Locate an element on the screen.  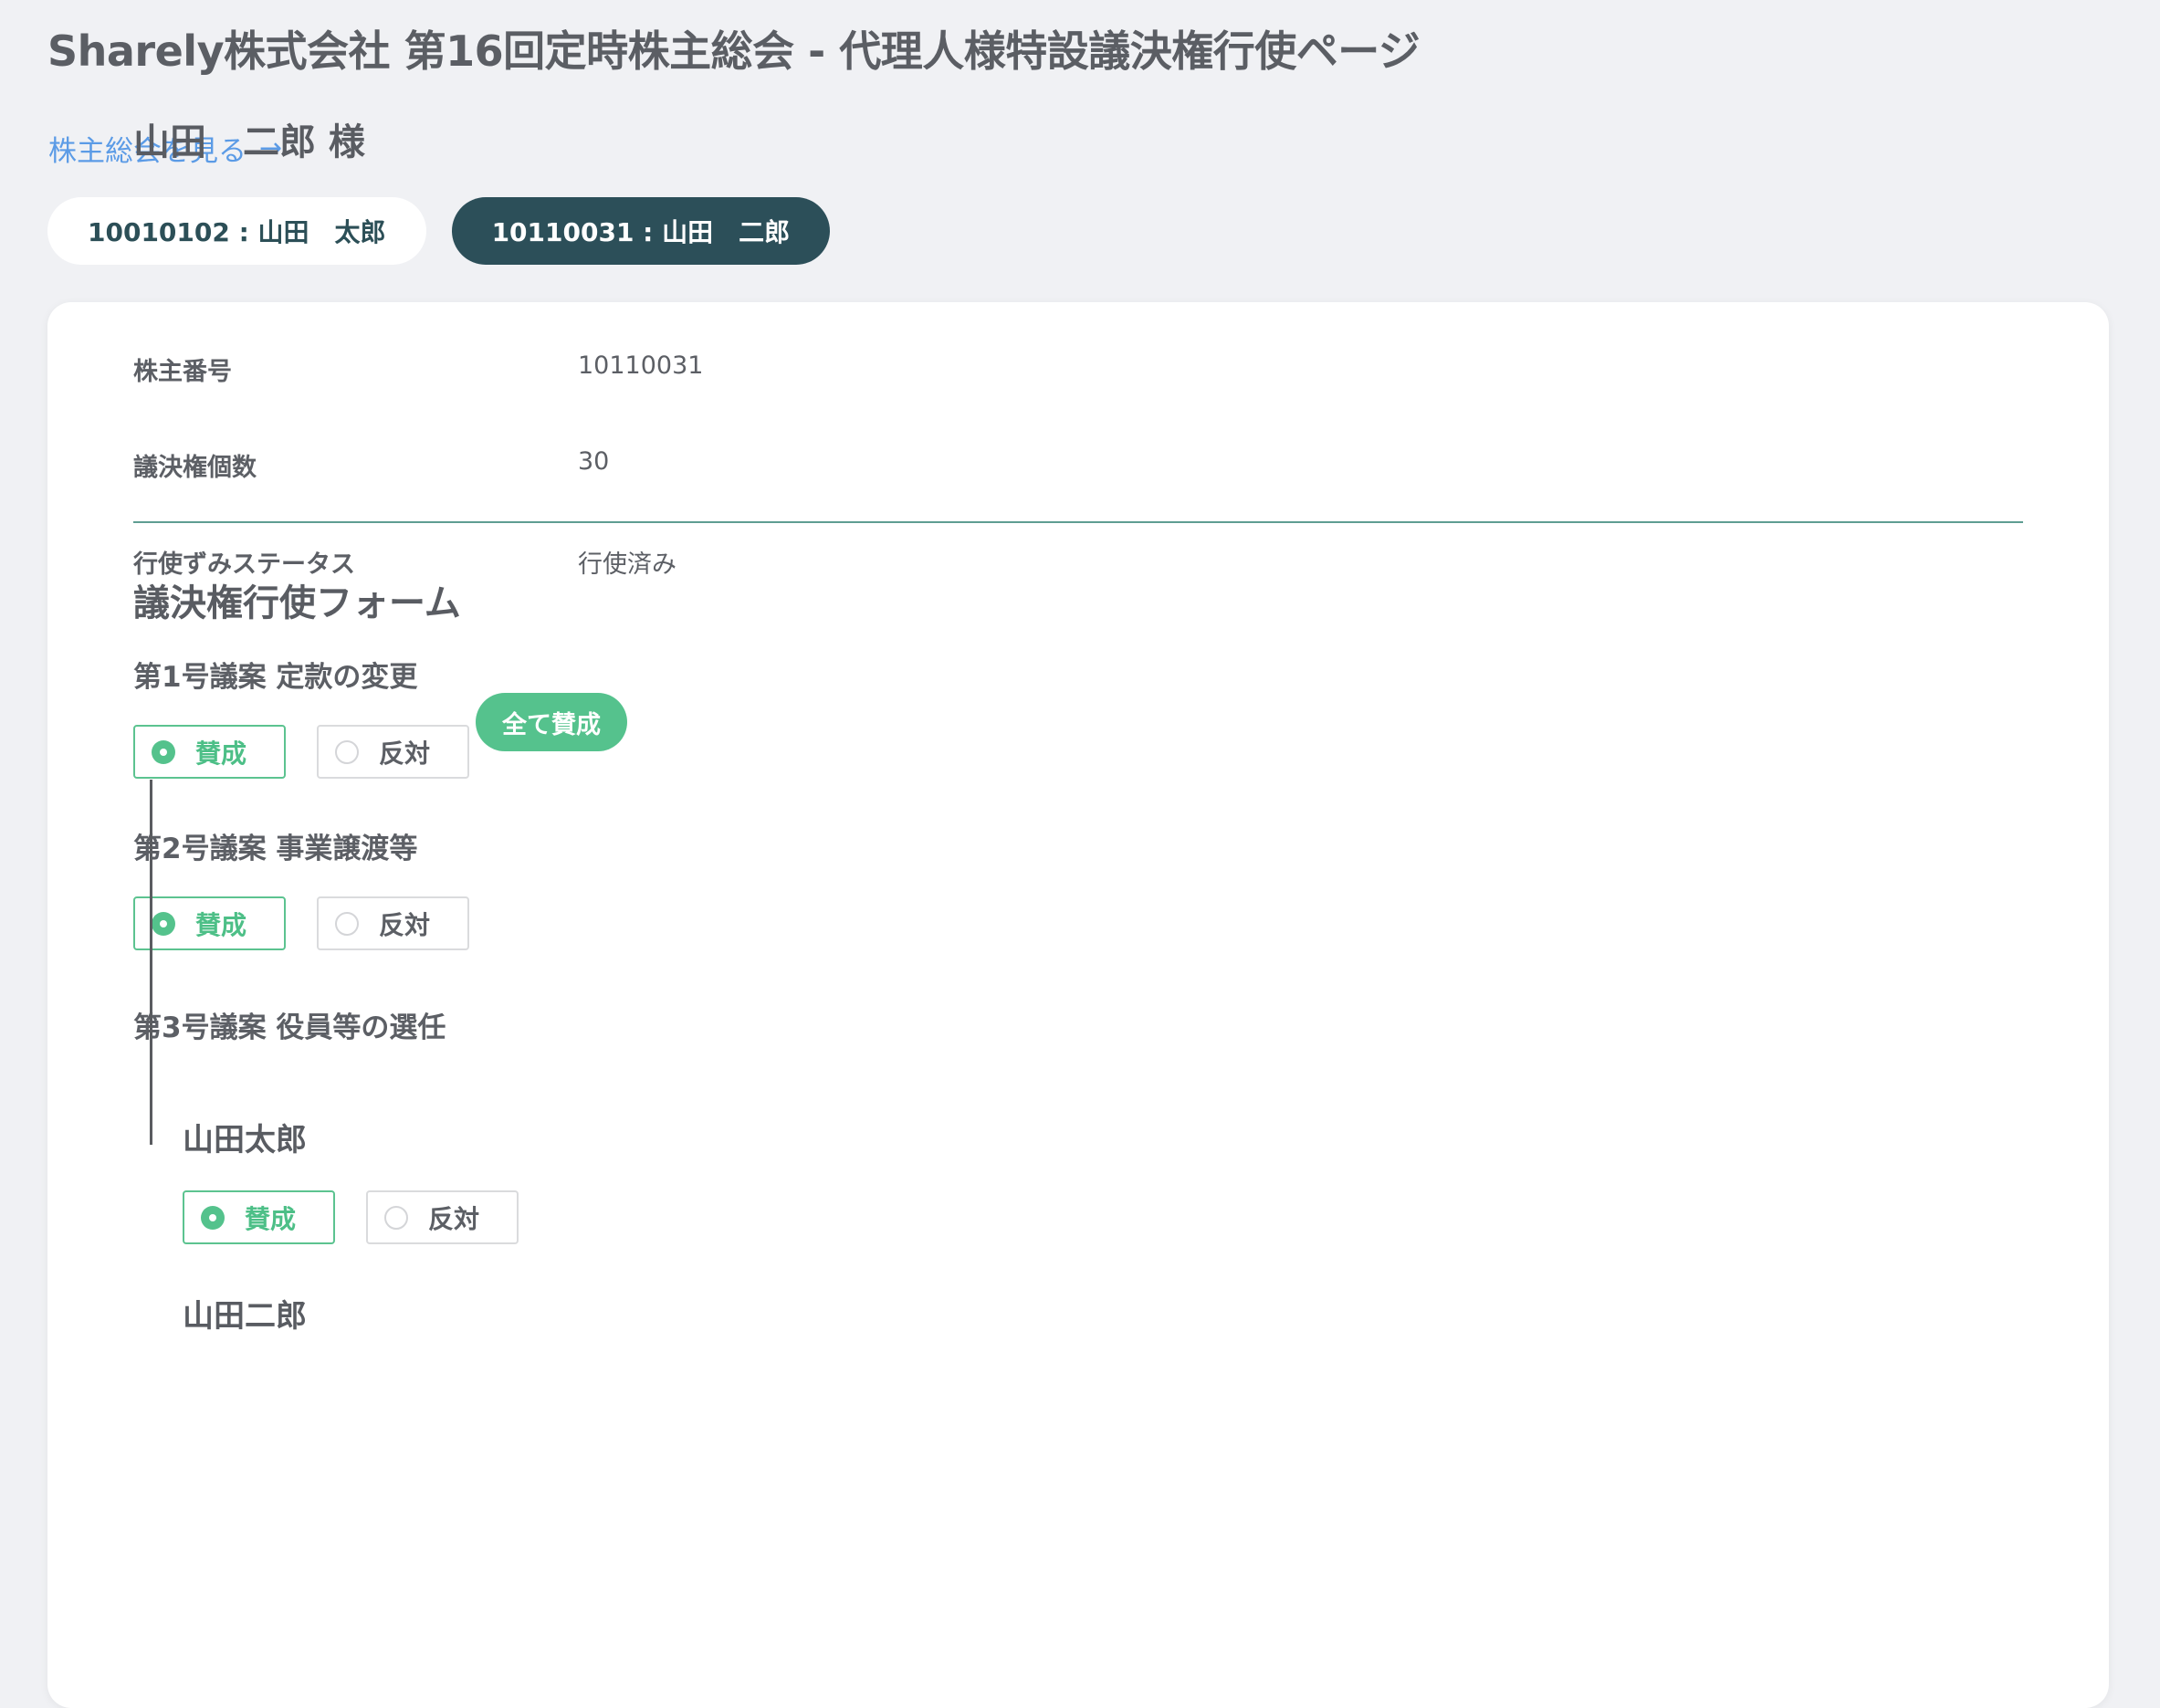
proposal-2-title: 第2号議案 事業譲渡等 is located at coordinates (275, 849).